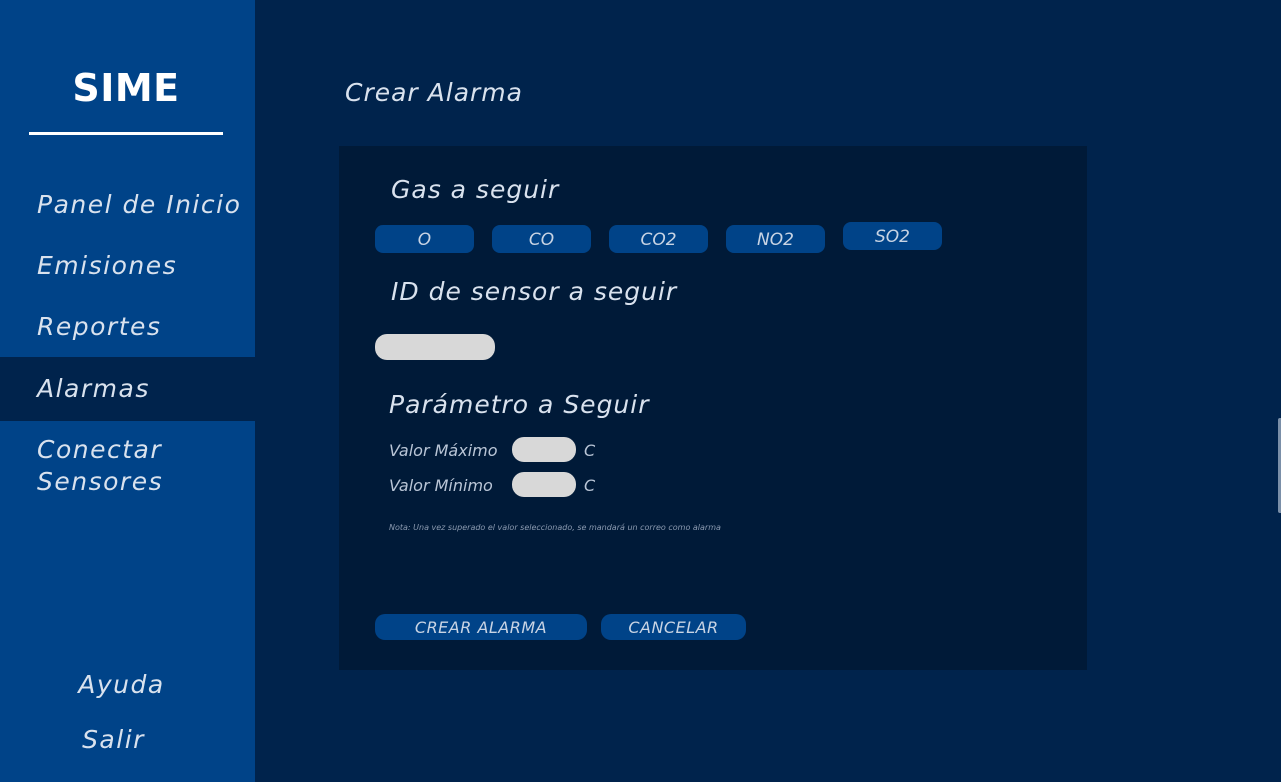 The width and height of the screenshot is (1281, 782). I want to click on sidebar-item-conectar-sensores: Conectar Sensores, so click(100, 466).